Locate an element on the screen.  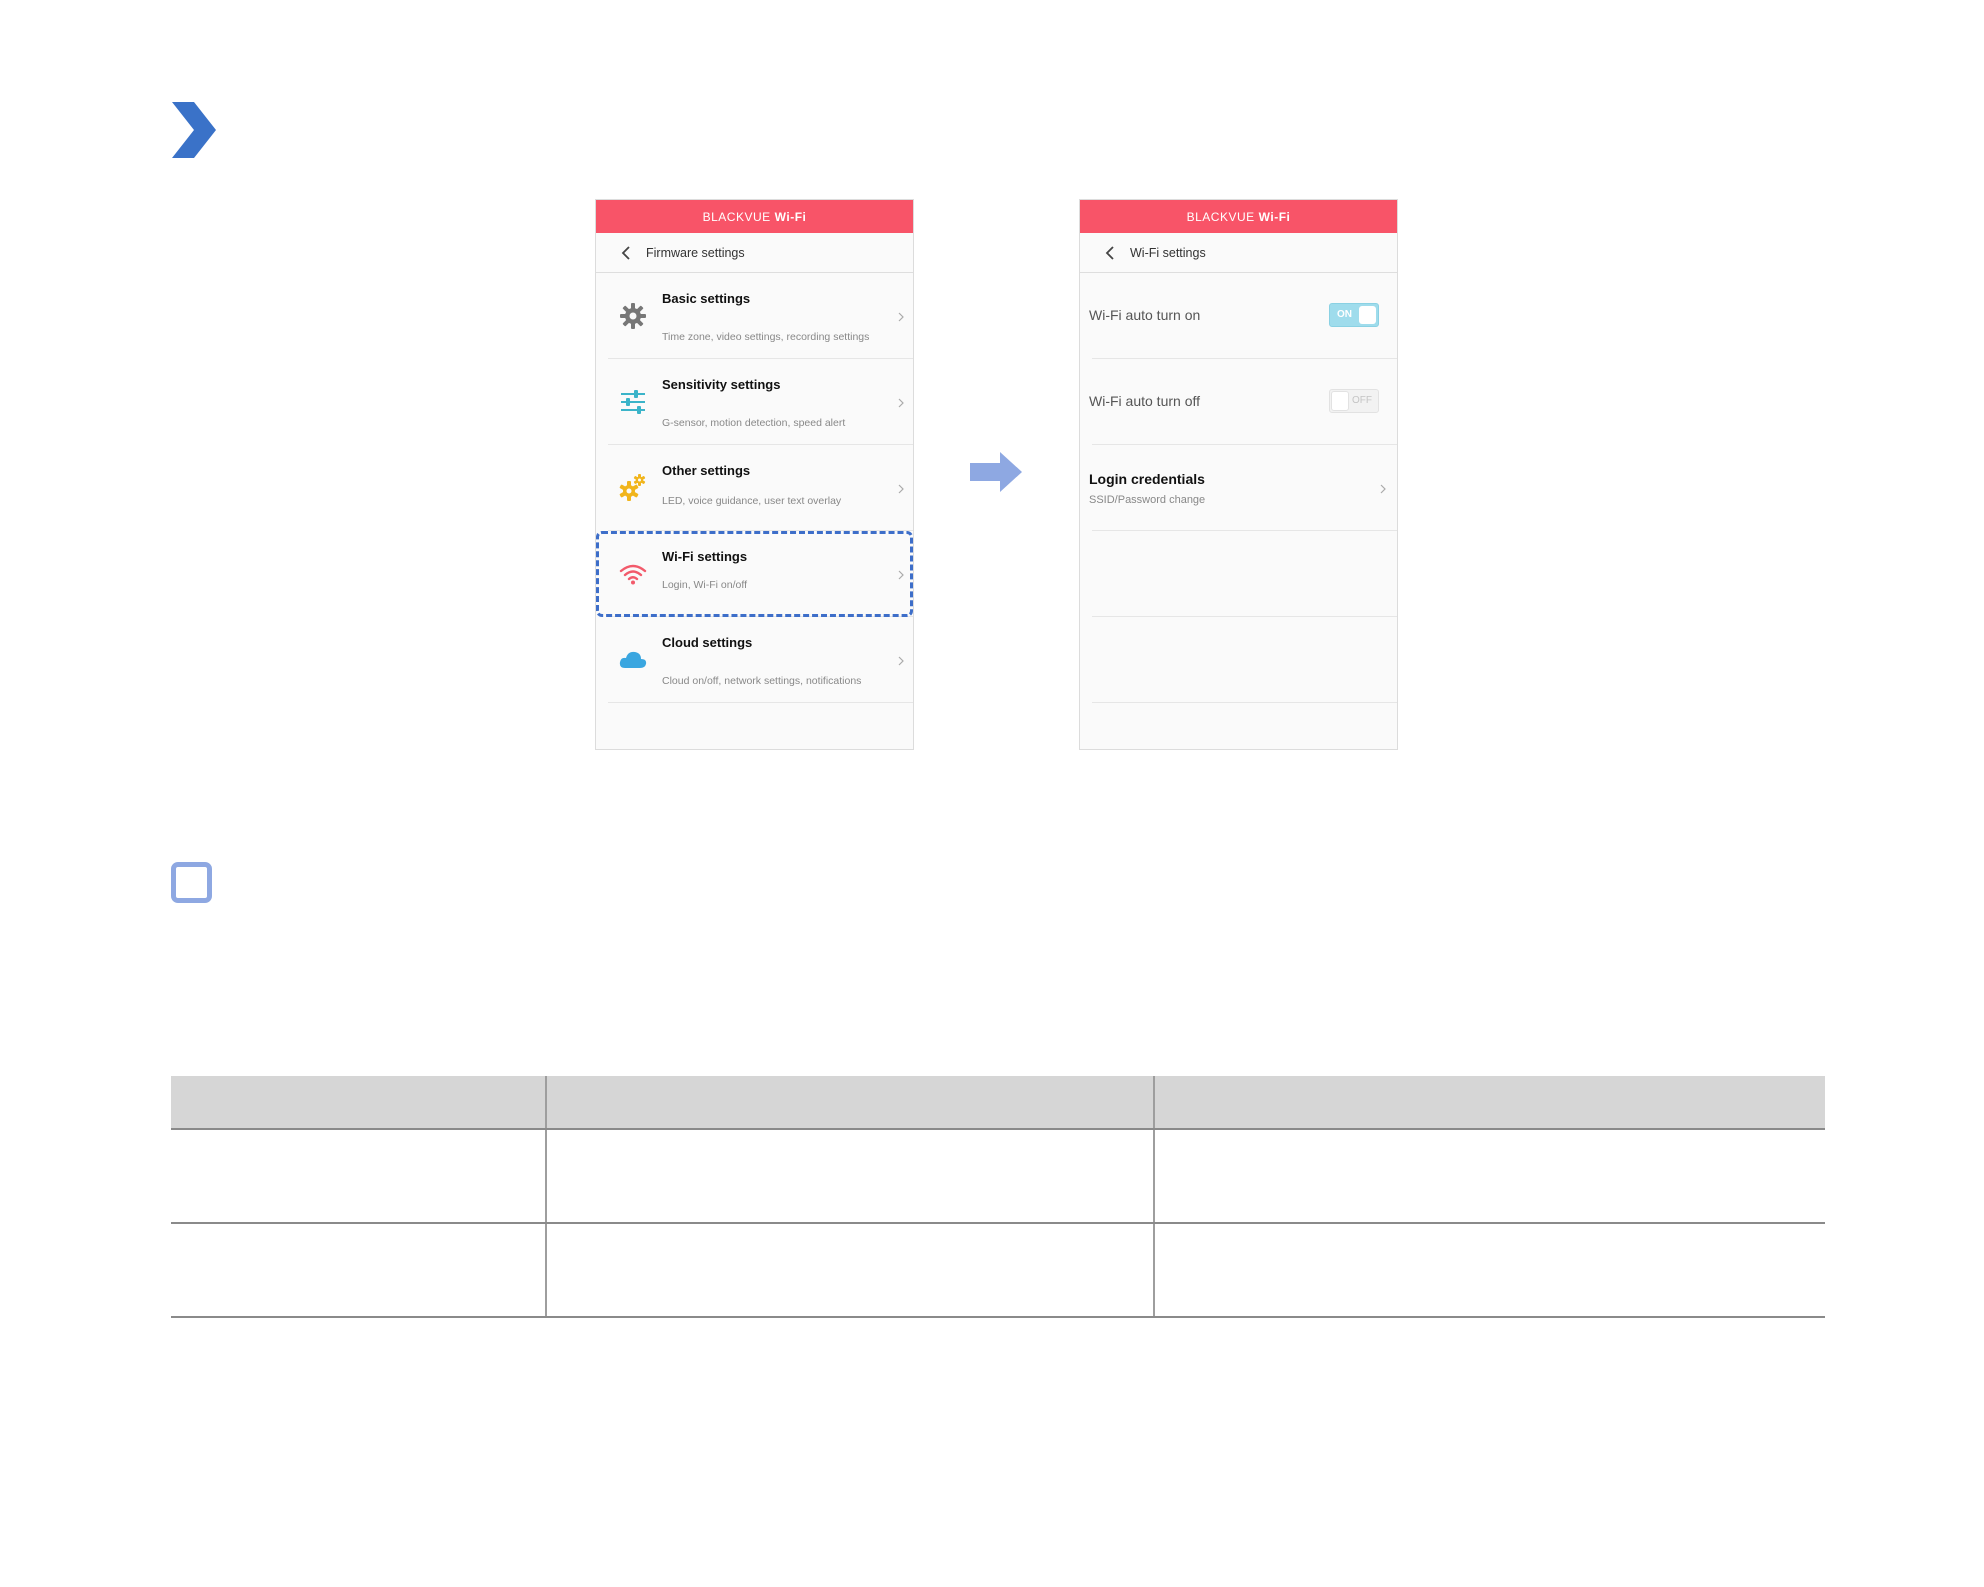
cloud-icon is located at coordinates (633, 659).